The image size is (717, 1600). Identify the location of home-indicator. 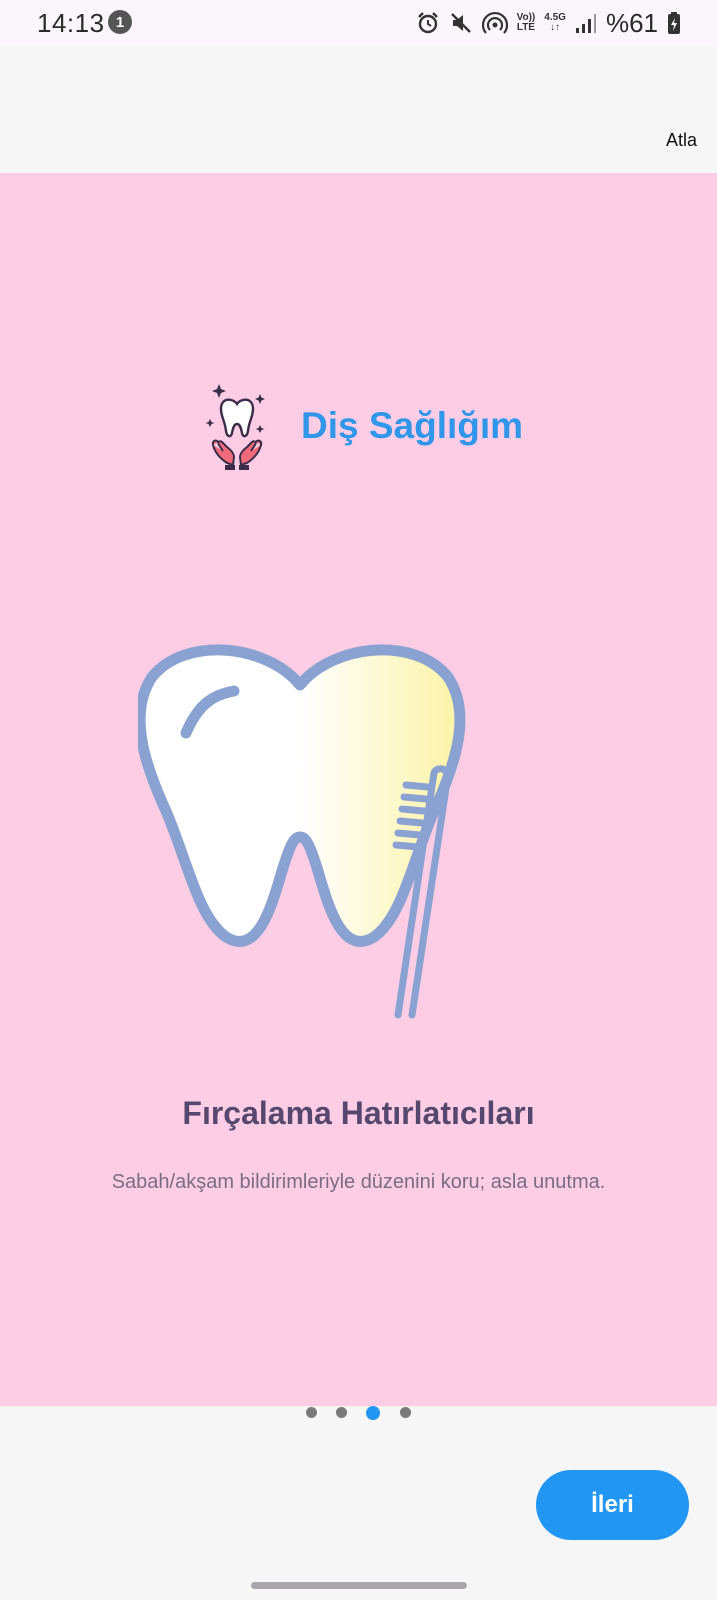
(359, 1585).